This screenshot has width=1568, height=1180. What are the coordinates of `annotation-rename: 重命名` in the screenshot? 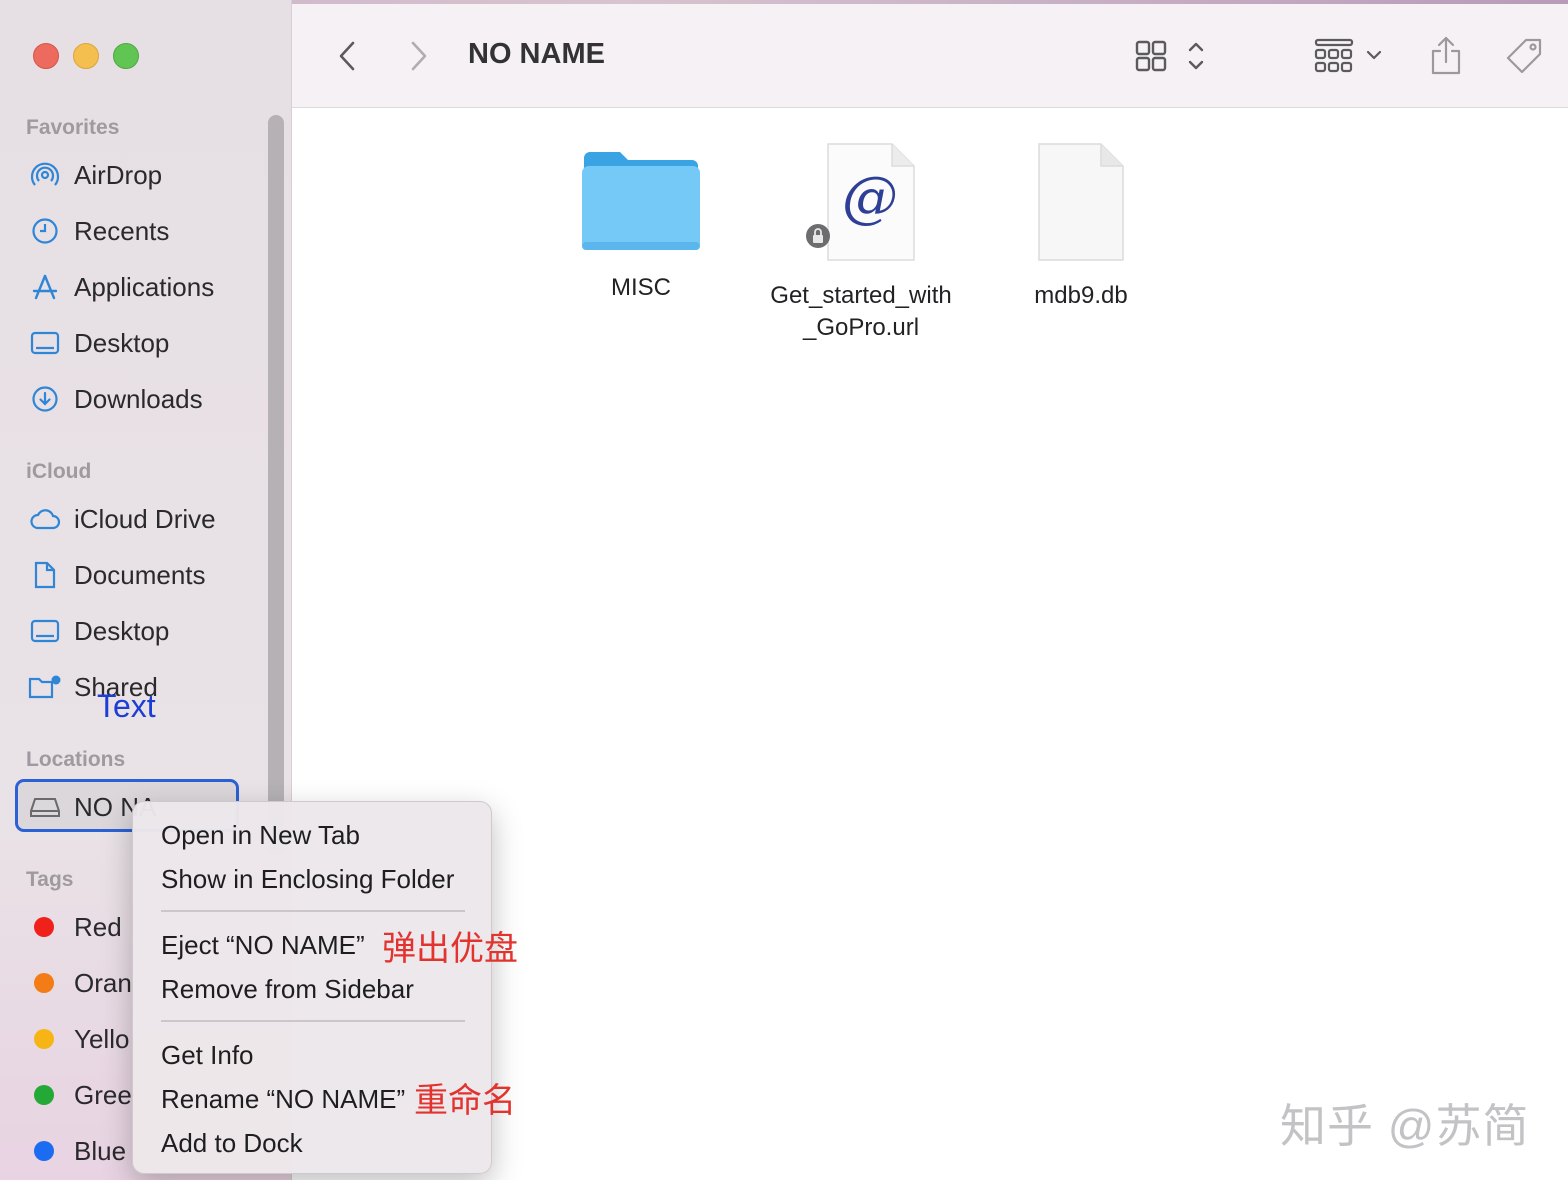 It's located at (465, 1101).